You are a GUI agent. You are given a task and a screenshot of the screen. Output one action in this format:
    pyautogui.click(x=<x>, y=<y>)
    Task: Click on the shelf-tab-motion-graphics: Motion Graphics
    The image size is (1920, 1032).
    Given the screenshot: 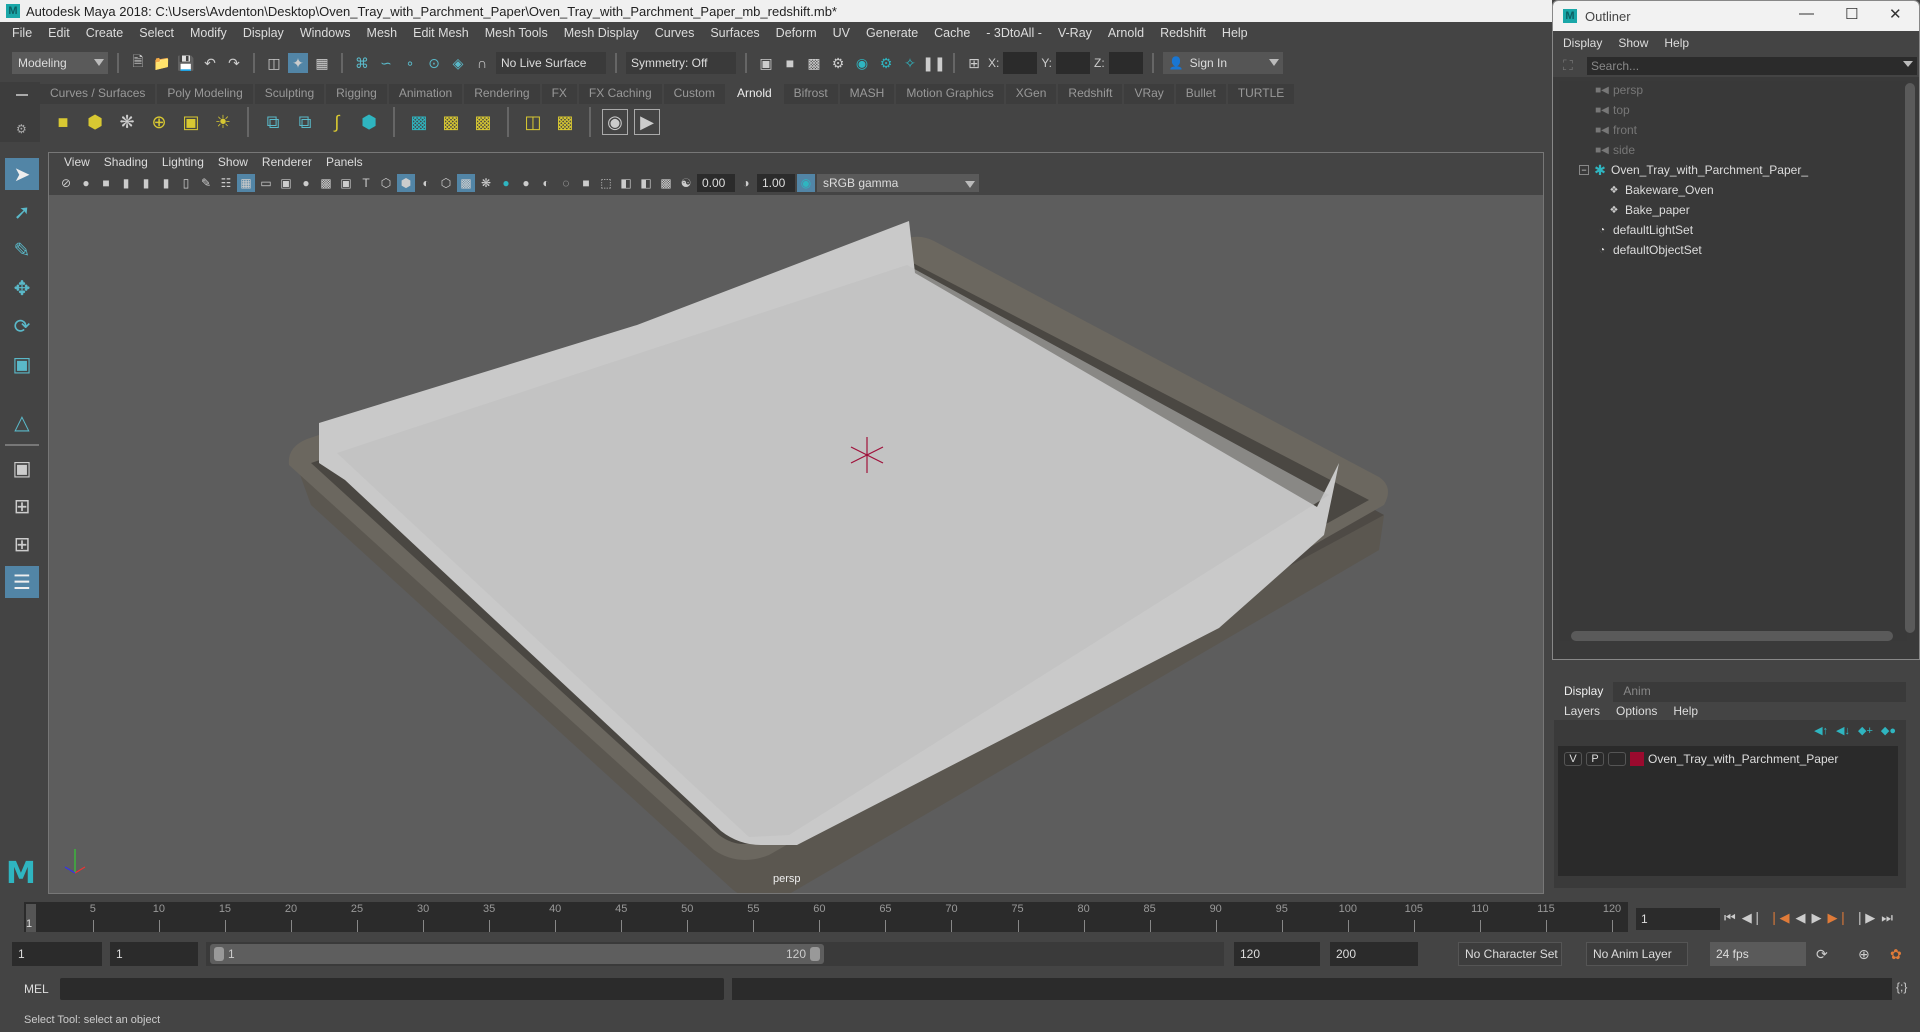 What is the action you would take?
    pyautogui.click(x=950, y=94)
    